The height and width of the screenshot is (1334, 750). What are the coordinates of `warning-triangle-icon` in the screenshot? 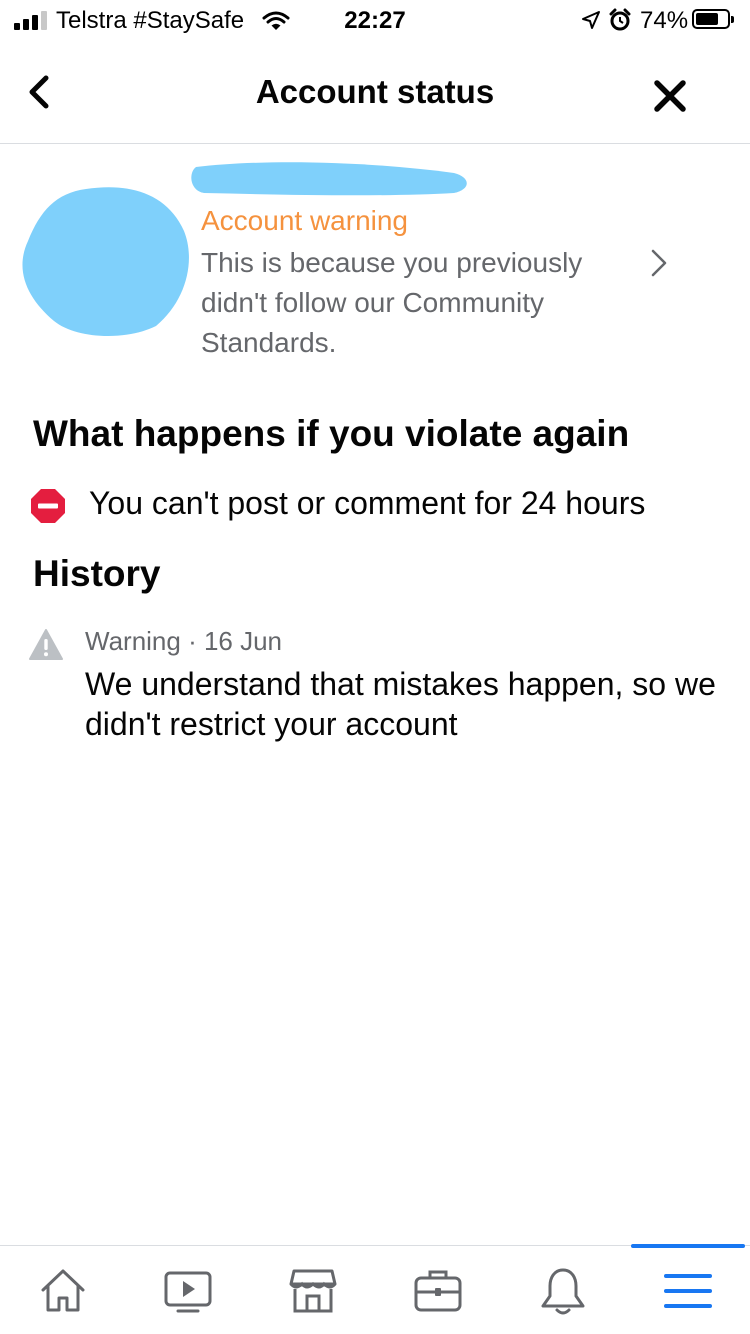 It's located at (46, 644).